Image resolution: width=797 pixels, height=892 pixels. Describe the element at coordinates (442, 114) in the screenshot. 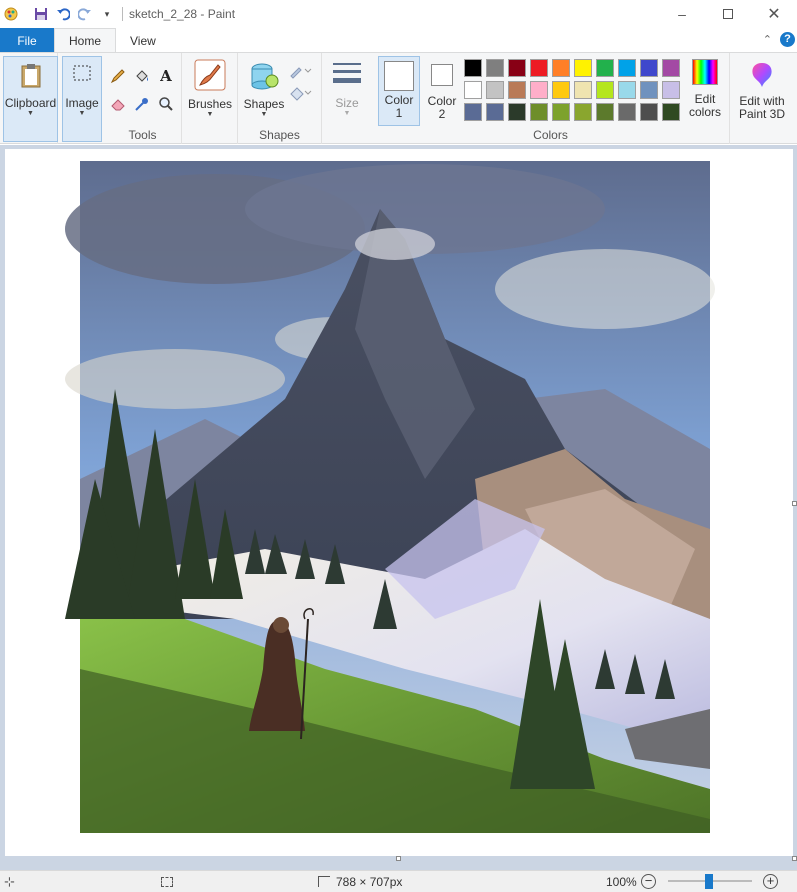

I see `color2-number: 2` at that location.